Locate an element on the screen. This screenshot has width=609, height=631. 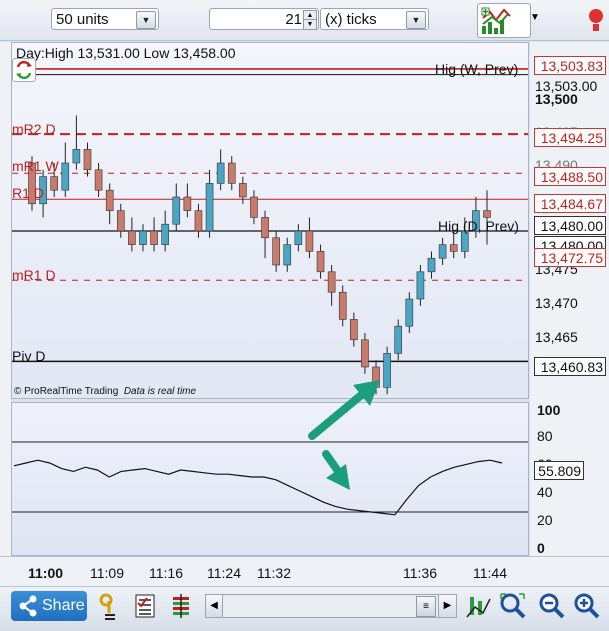
ticks-value: 21 is located at coordinates (293, 19).